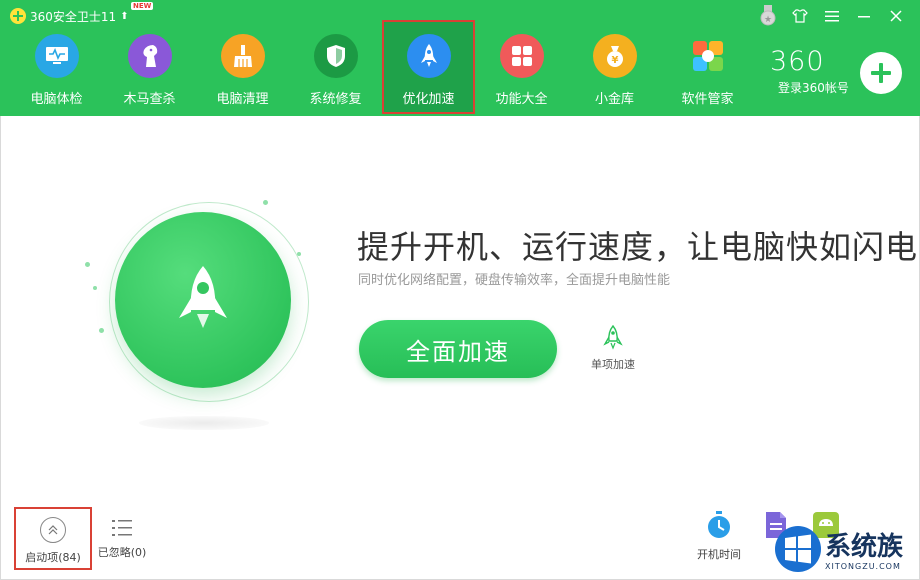 This screenshot has height=580, width=920. What do you see at coordinates (242, 99) in the screenshot?
I see `nav-label: 电脑清理` at bounding box center [242, 99].